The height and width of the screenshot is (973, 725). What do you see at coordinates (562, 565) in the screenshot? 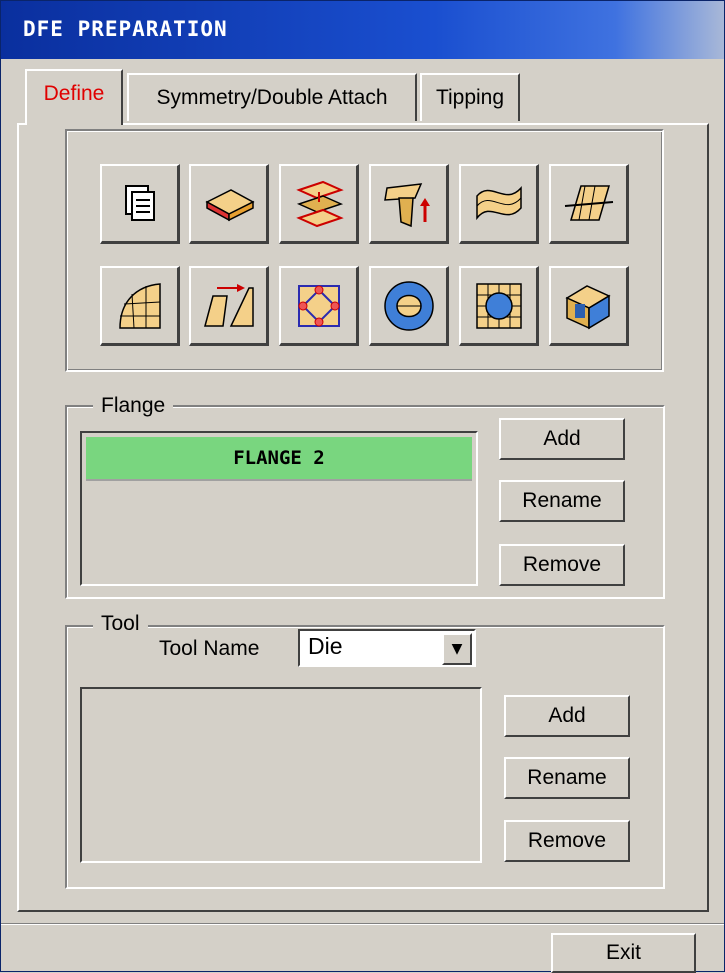
I see `flange-remove-button: Remove` at bounding box center [562, 565].